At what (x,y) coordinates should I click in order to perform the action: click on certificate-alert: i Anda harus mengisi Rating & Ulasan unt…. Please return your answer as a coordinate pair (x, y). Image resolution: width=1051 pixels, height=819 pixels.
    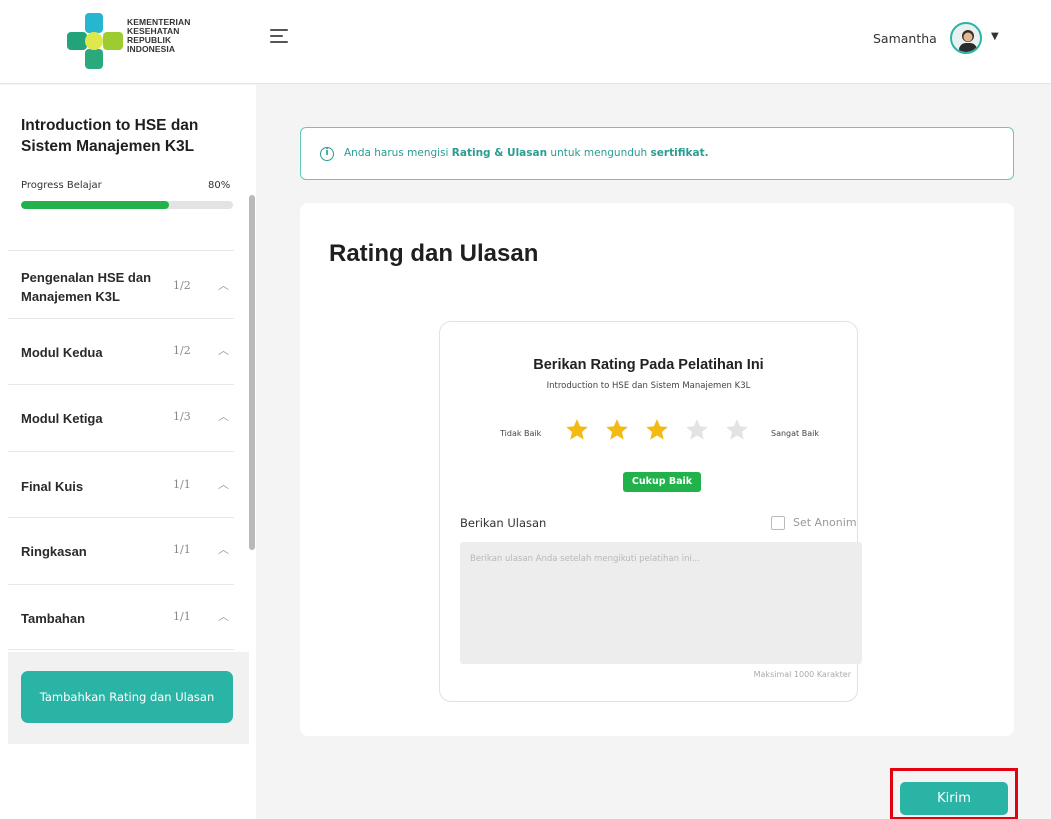
    Looking at the image, I should click on (657, 153).